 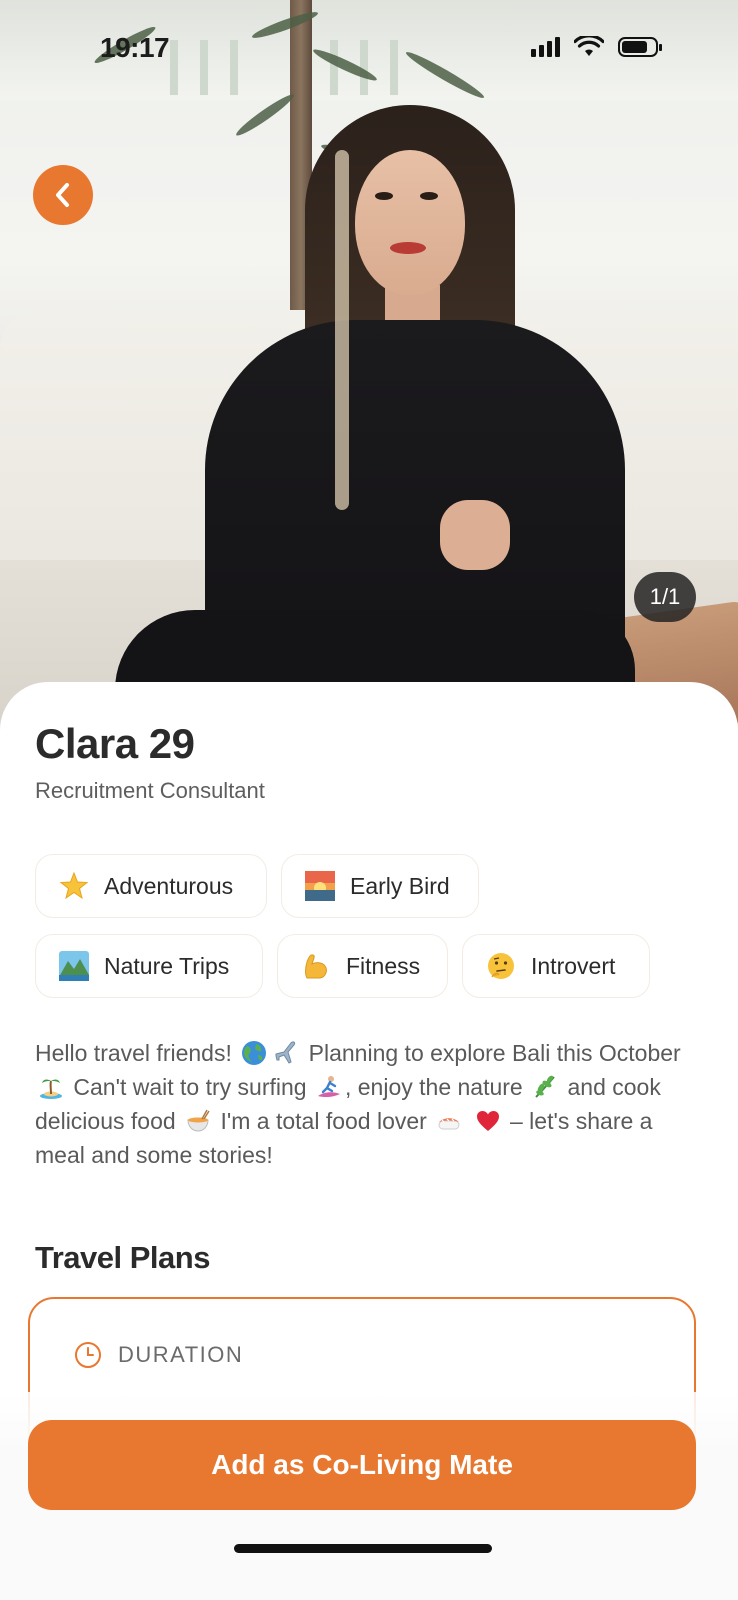 I want to click on duration-row: DURATION, so click(x=158, y=1355).